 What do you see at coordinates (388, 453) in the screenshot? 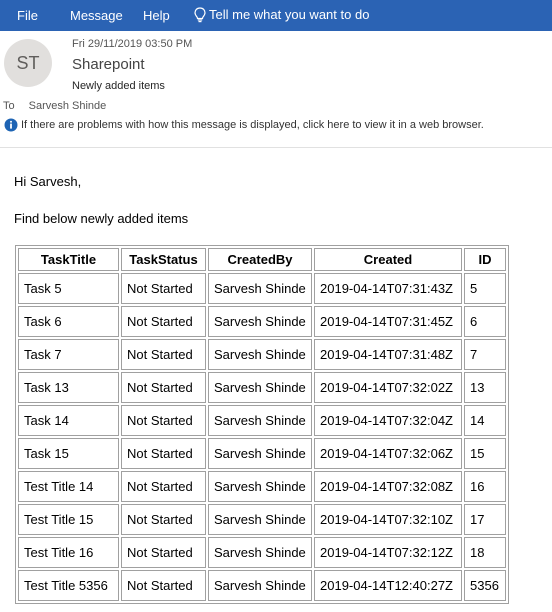
I see `cell-created: 2019-04-14T07:32:06Z` at bounding box center [388, 453].